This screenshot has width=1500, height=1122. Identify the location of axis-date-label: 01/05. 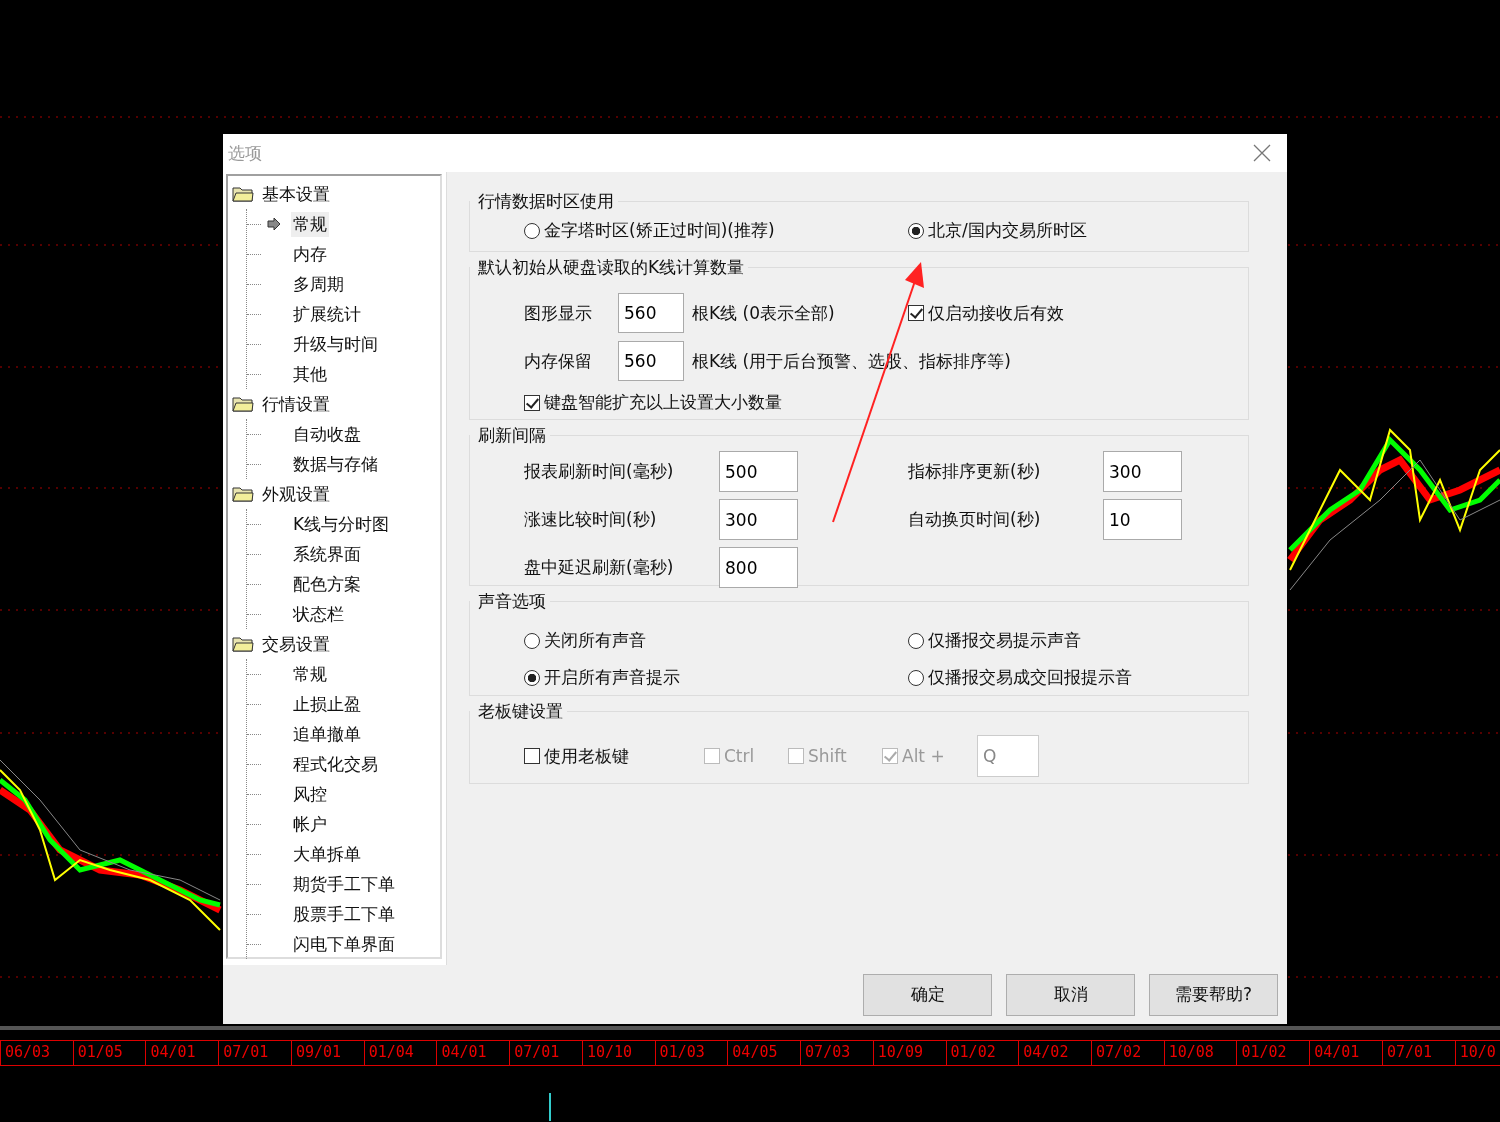
(99, 1053).